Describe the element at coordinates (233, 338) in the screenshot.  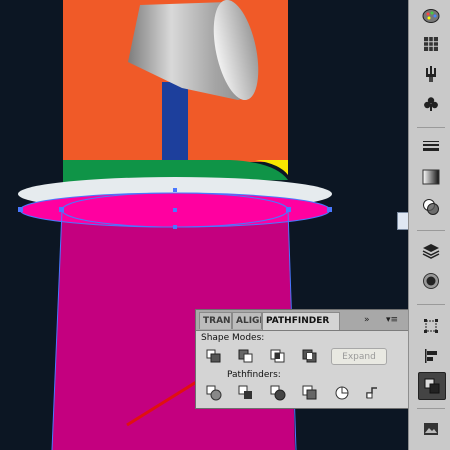
I see `shape-modes-label: Shape Modes:` at that location.